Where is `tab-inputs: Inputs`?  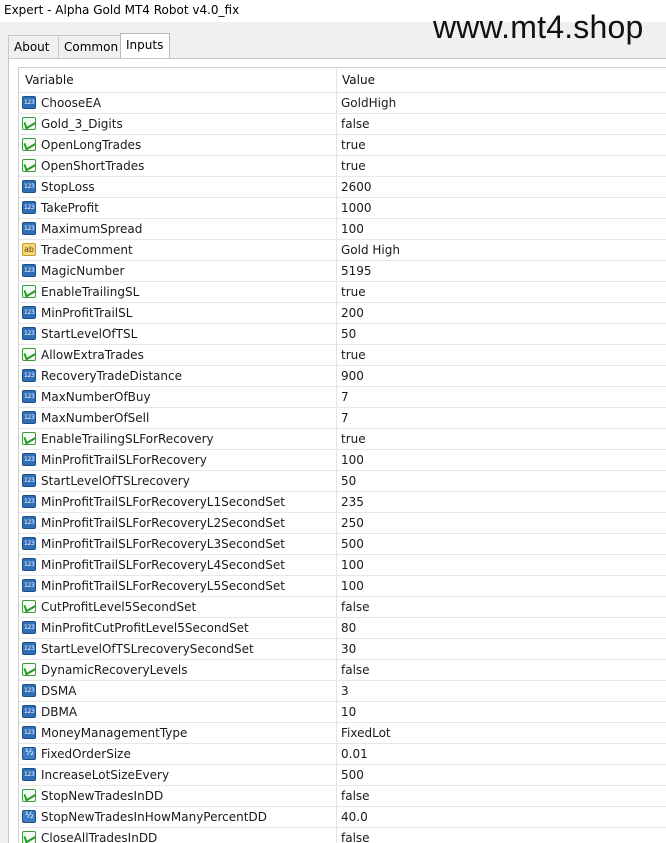 tab-inputs: Inputs is located at coordinates (145, 46).